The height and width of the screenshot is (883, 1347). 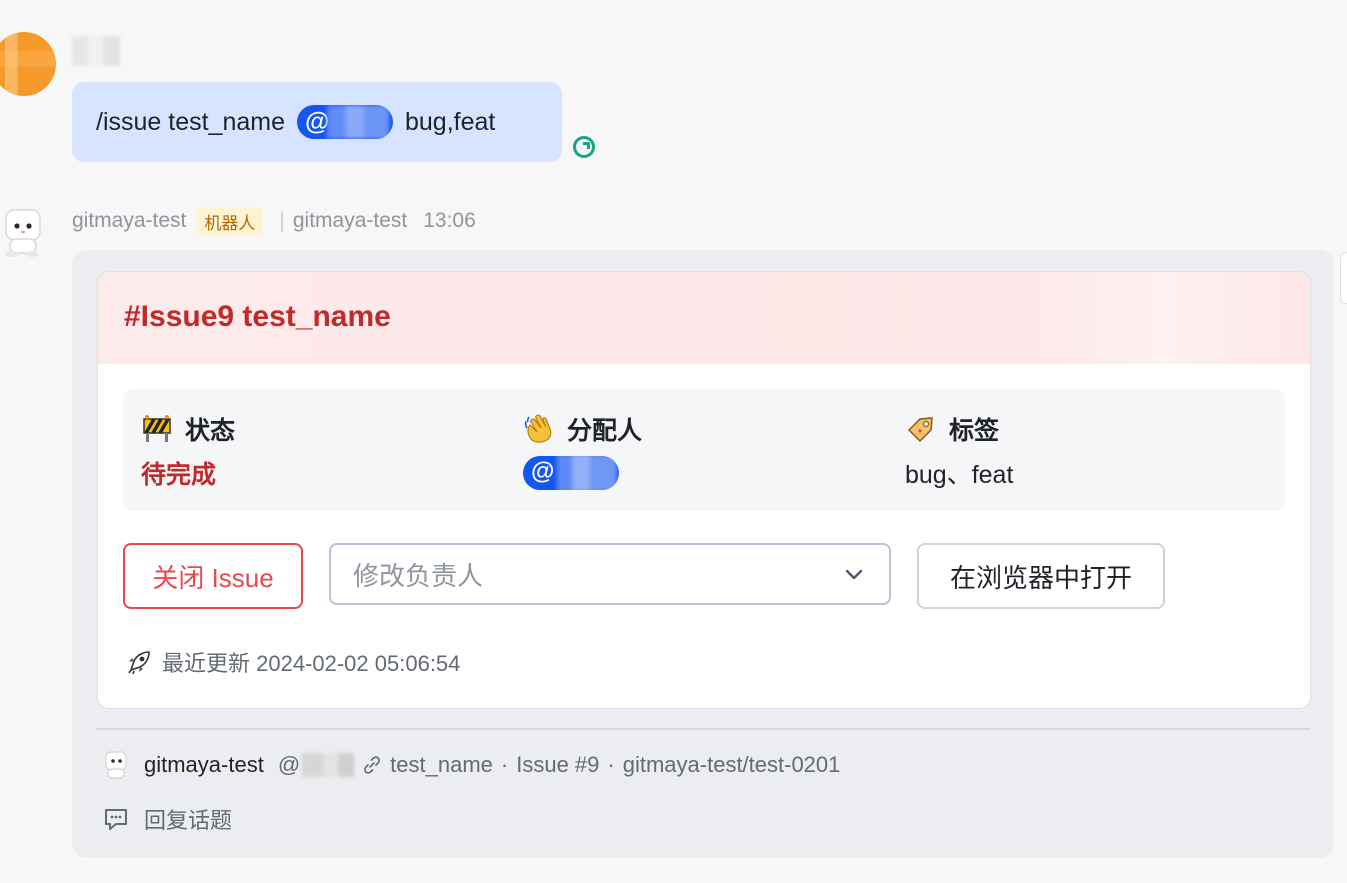 I want to click on label-tag-icon, so click(x=920, y=430).